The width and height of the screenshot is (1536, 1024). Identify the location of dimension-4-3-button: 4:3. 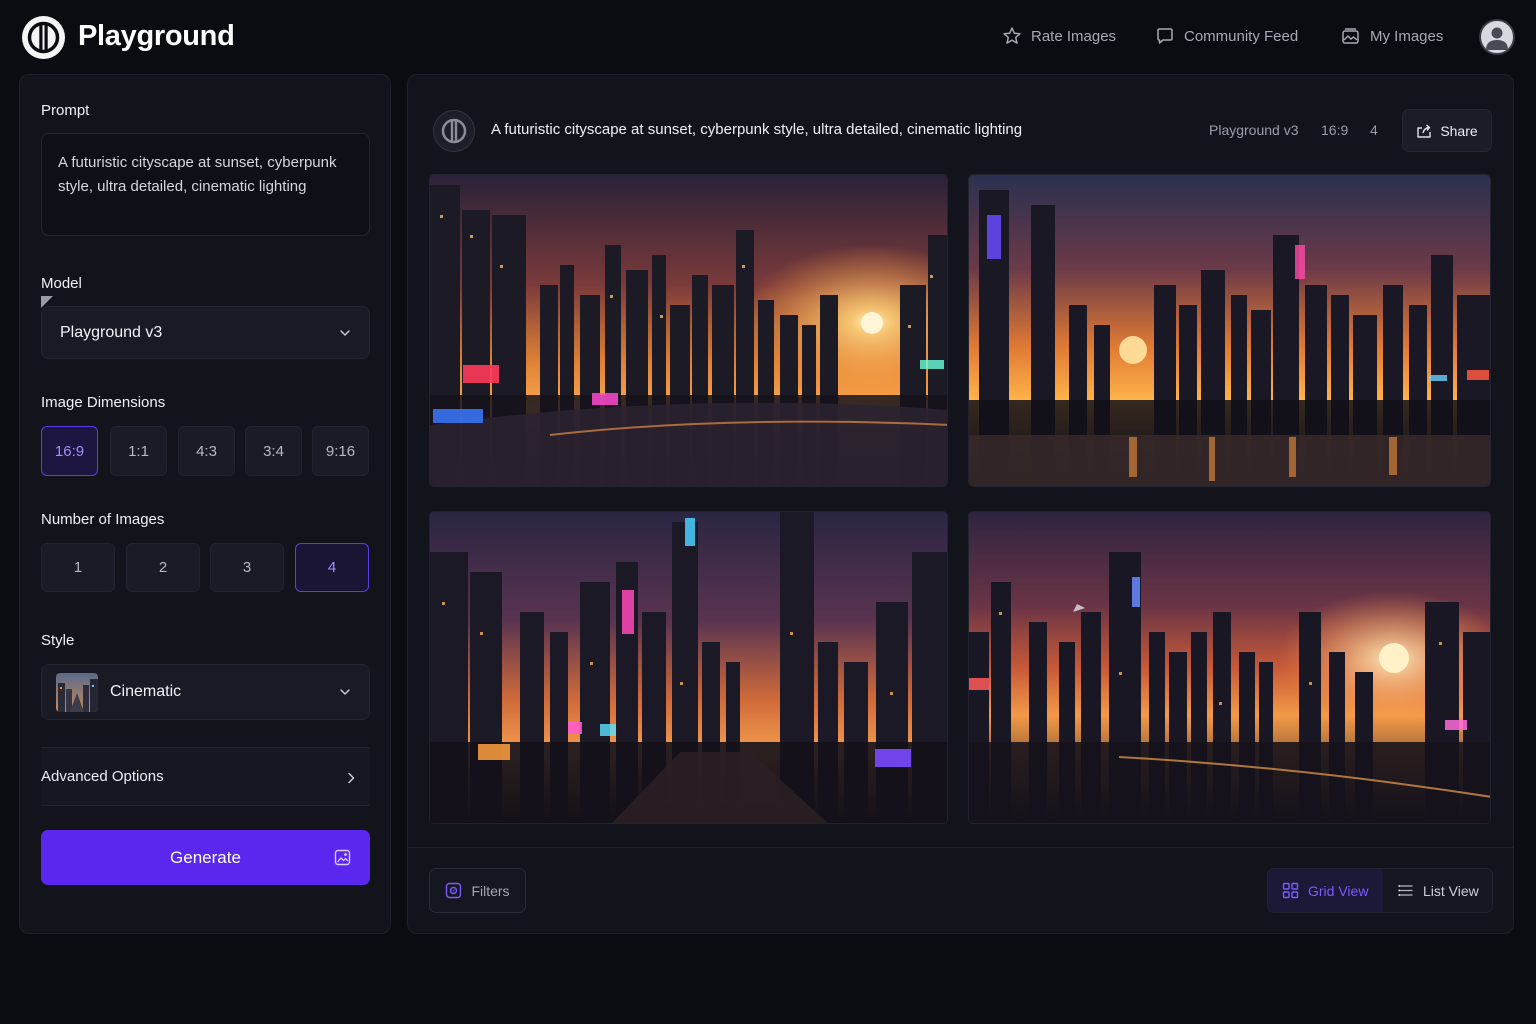
(206, 451).